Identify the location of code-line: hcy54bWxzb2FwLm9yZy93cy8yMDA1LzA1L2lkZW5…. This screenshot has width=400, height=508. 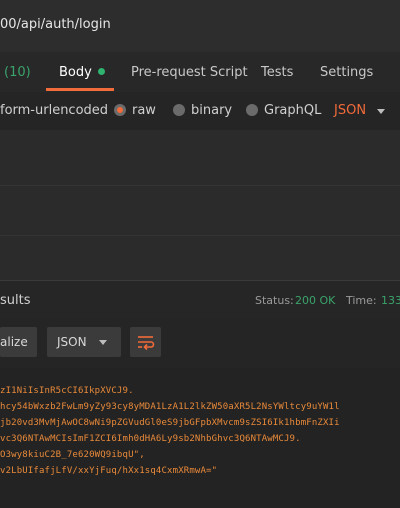
(170, 407).